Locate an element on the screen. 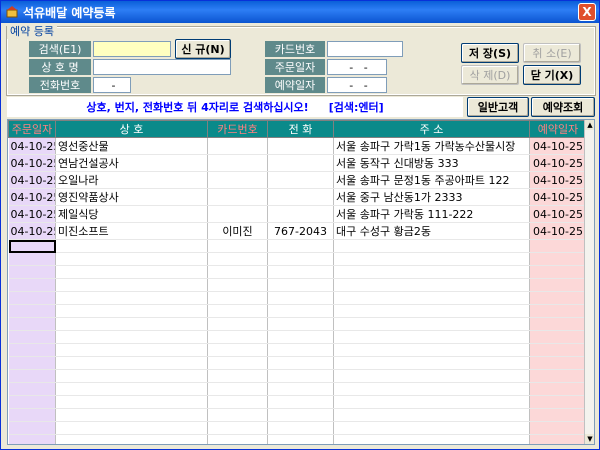 The image size is (600, 450). cancel-button: 취 소(E) is located at coordinates (552, 53).